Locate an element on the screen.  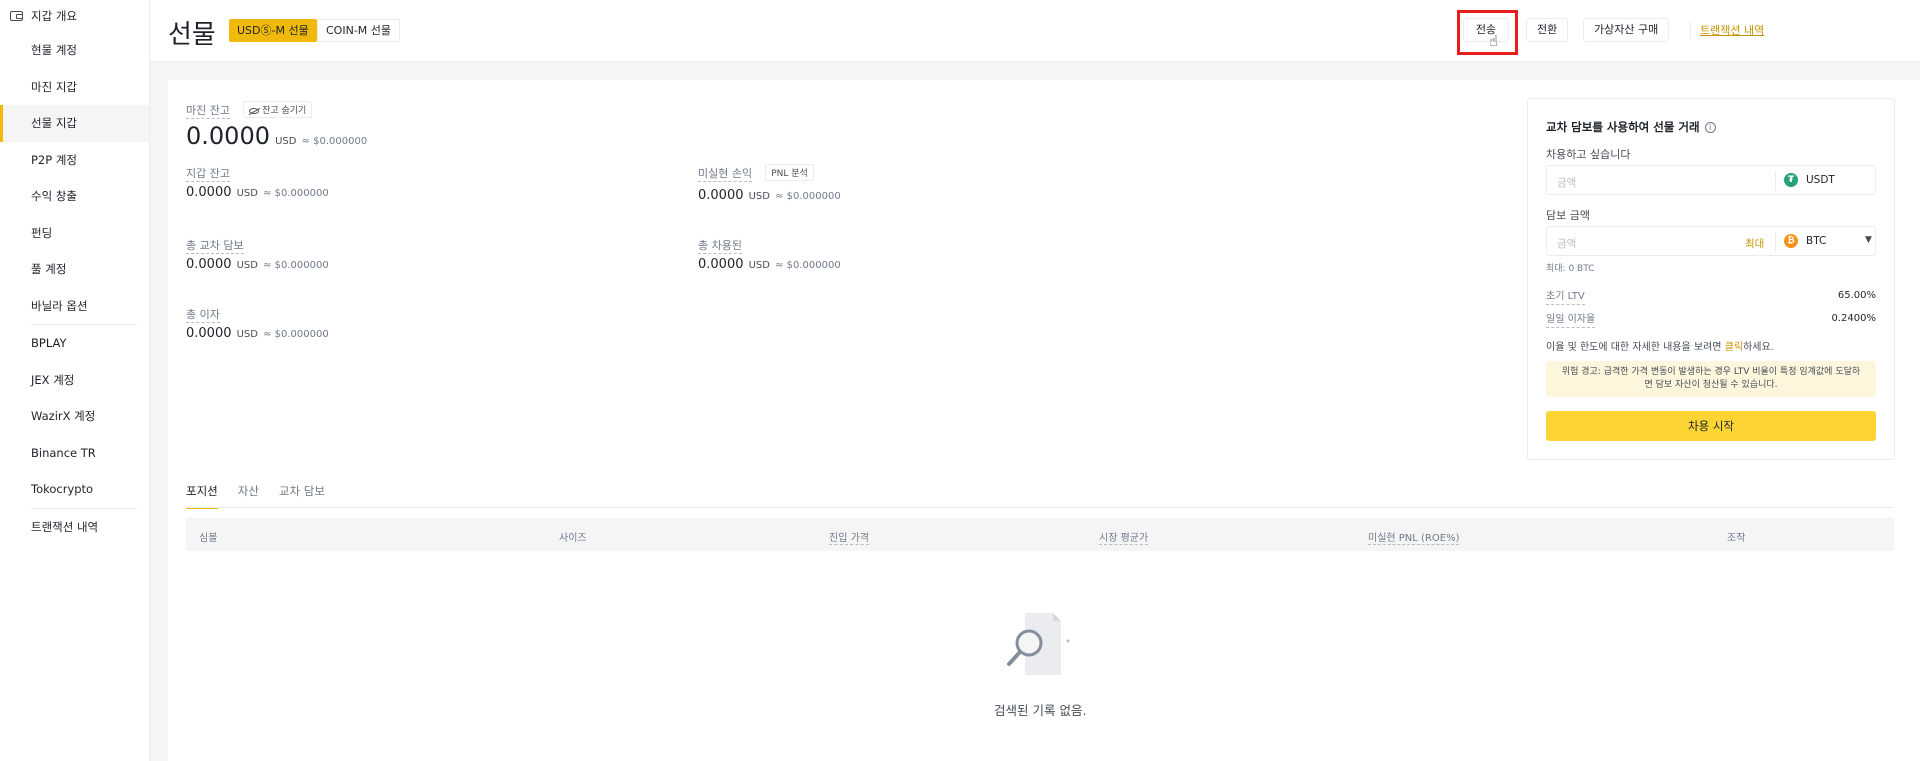
margin-balance-label: 마진 잔고 is located at coordinates (208, 111).